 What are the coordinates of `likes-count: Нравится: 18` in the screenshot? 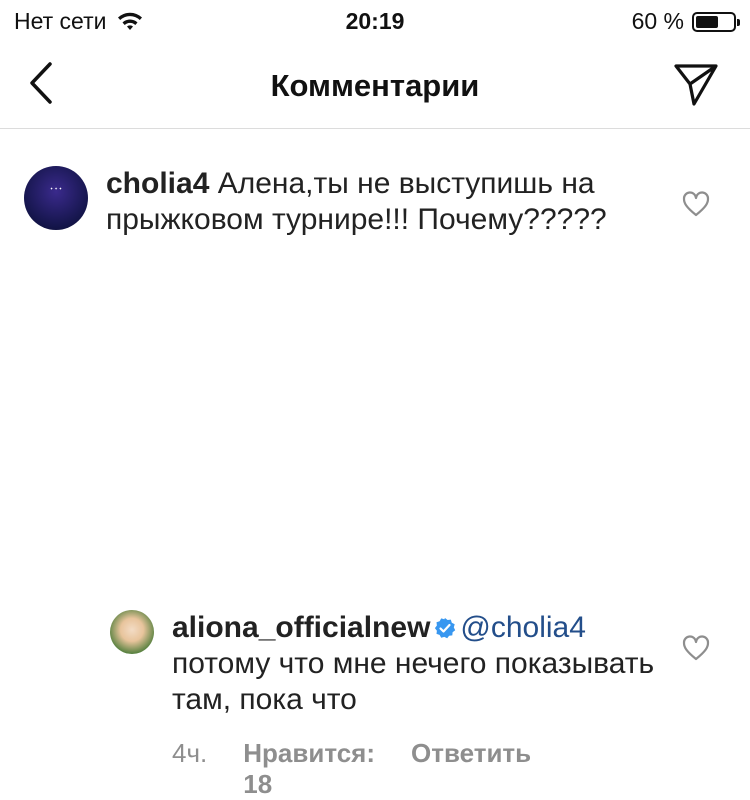 It's located at (309, 769).